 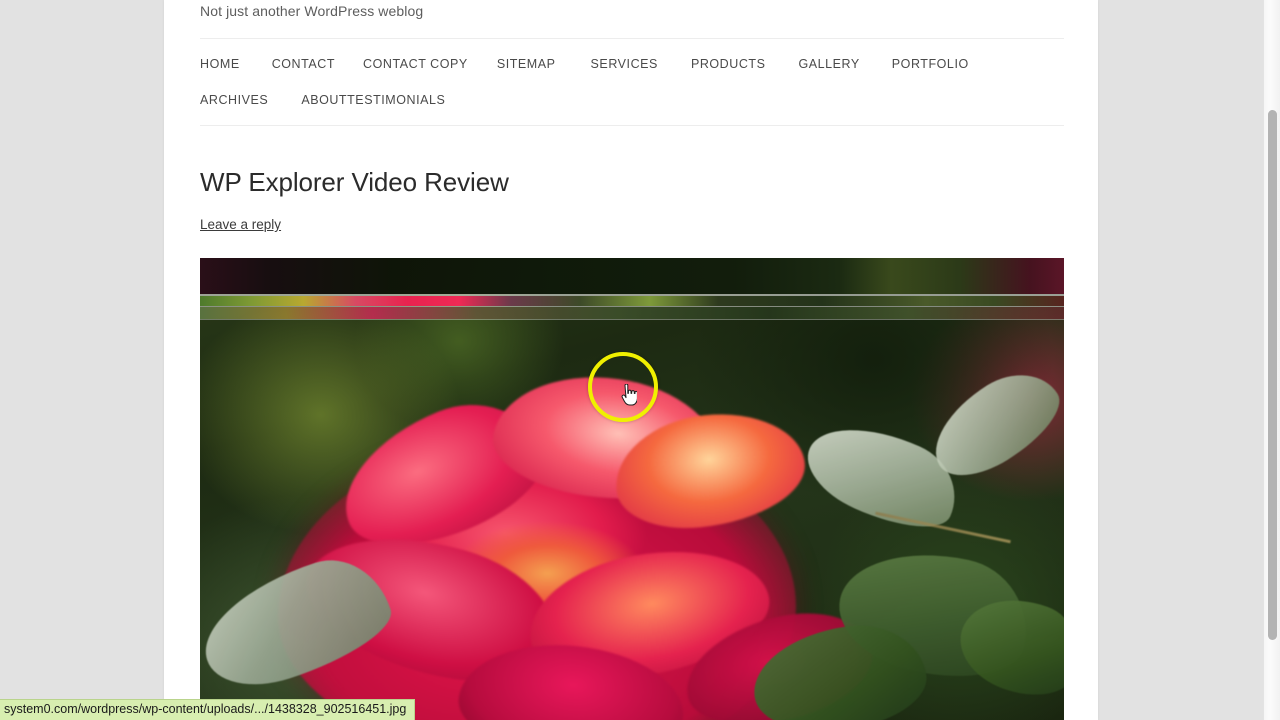 I want to click on nav-link-sitemap: SITEMAP, so click(x=526, y=64).